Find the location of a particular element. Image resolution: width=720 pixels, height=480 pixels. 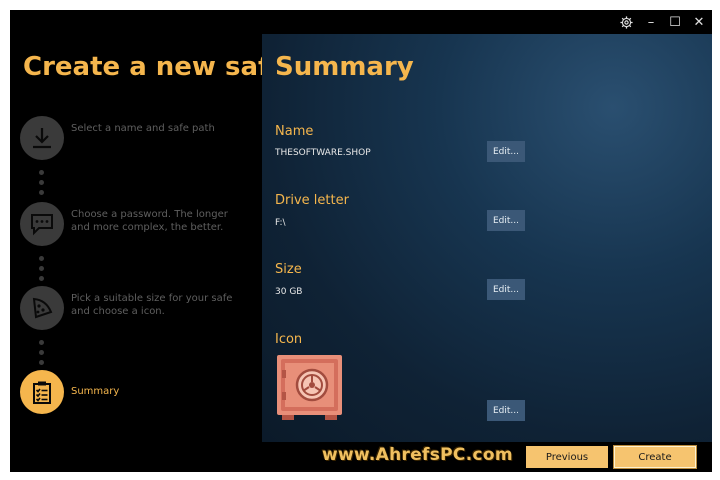

page-title: Summary is located at coordinates (344, 67).